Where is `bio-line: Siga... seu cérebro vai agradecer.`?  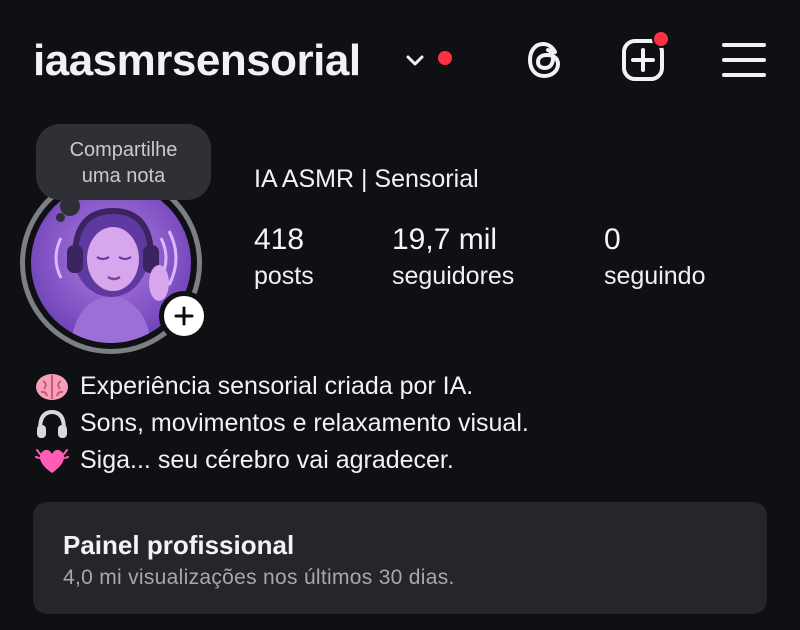
bio-line: Siga... seu cérebro vai agradecer. is located at coordinates (281, 460).